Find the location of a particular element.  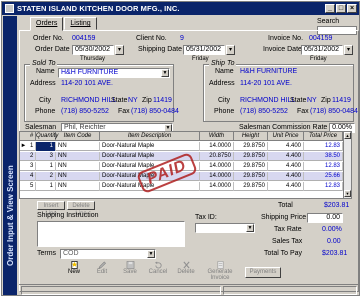

ship-to-zip-value: 11419 is located at coordinates (341, 100).